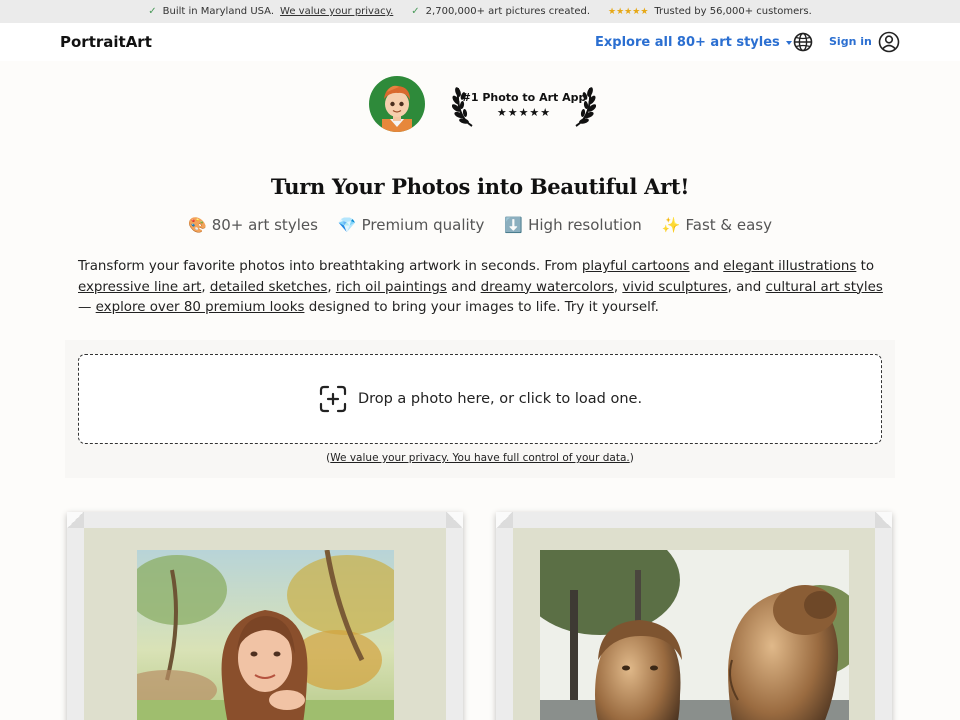 The image size is (960, 720). I want to click on announcement-trust: ★★★★★ Trusted by 56,000+ customers., so click(710, 11).